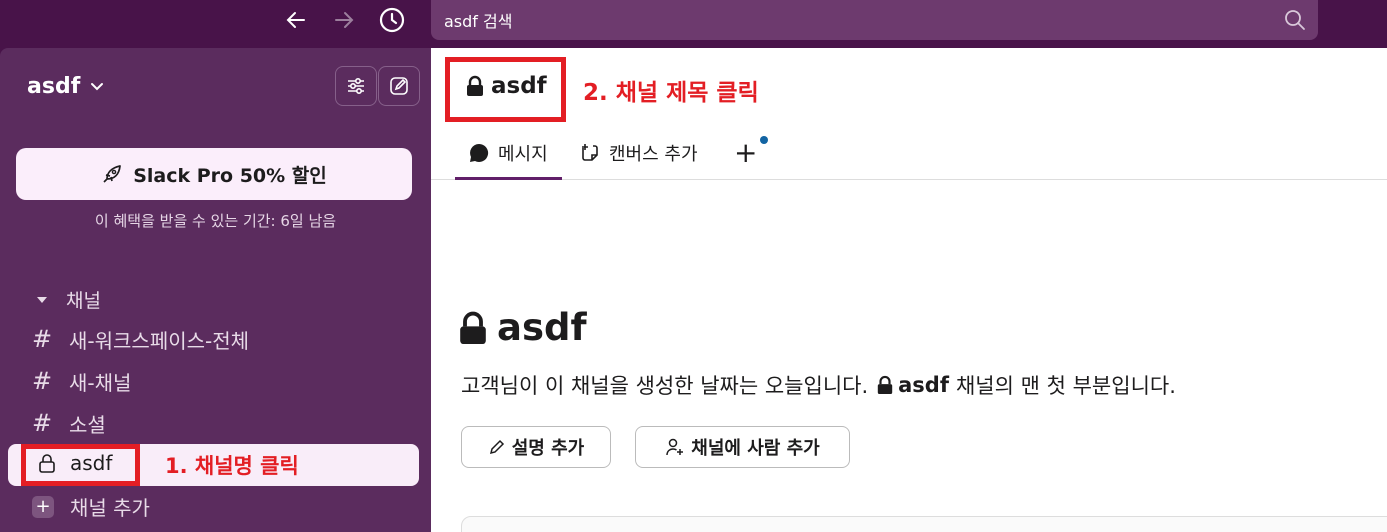 The image size is (1387, 532). I want to click on sidebar-channel-item: # 새-워크스페이스-전체, so click(140, 339).